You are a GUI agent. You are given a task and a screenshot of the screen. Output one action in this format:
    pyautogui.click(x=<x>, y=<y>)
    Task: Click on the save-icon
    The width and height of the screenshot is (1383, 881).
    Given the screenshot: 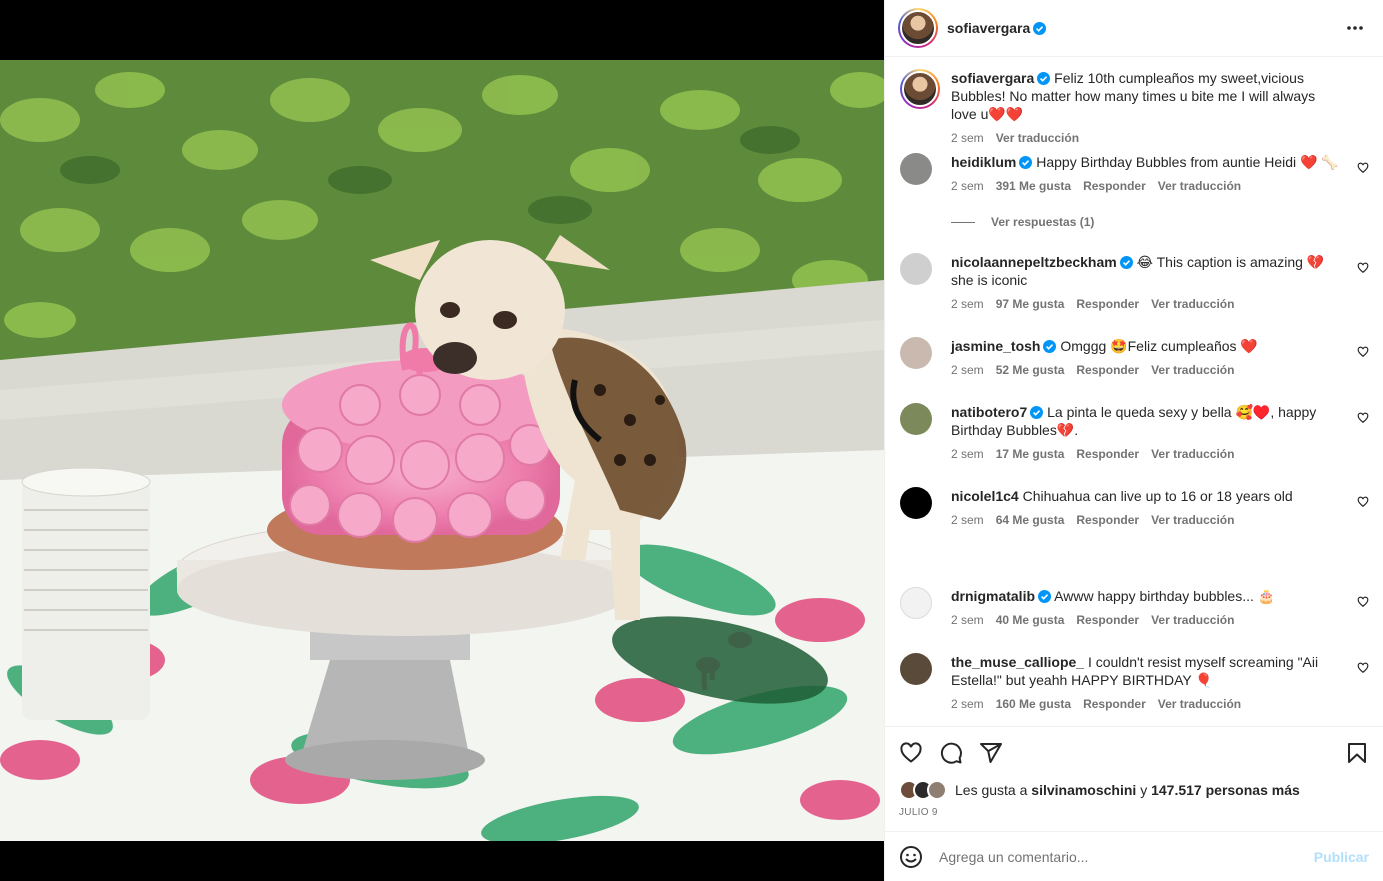 What is the action you would take?
    pyautogui.click(x=1357, y=753)
    